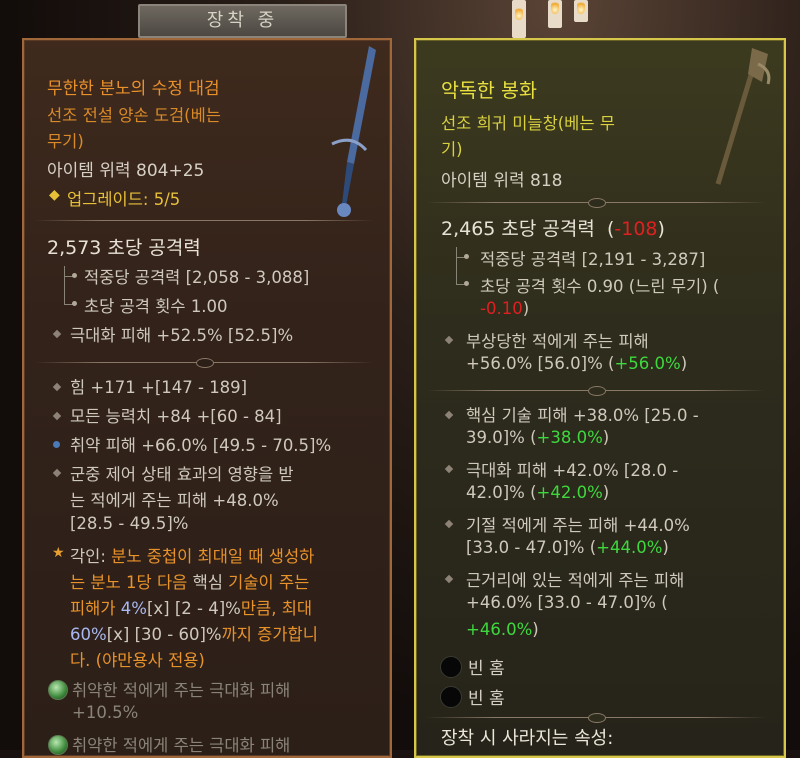  Describe the element at coordinates (582, 415) in the screenshot. I see `affix: 핵심 기술 피해 +38.0% [25.0 -` at that location.